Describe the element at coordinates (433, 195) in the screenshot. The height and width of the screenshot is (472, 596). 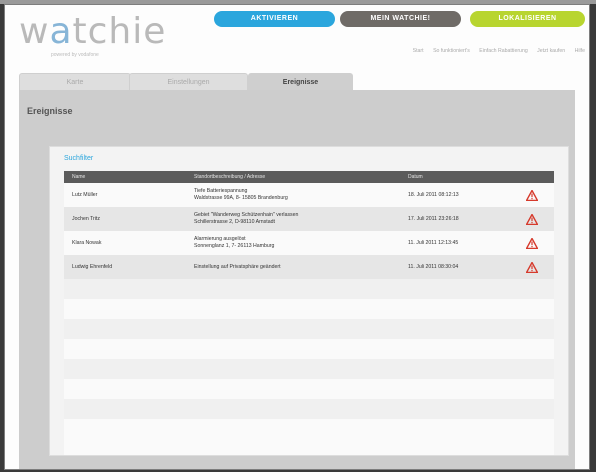
I see `row-date: 18. Juli 2011 08:12:13` at that location.